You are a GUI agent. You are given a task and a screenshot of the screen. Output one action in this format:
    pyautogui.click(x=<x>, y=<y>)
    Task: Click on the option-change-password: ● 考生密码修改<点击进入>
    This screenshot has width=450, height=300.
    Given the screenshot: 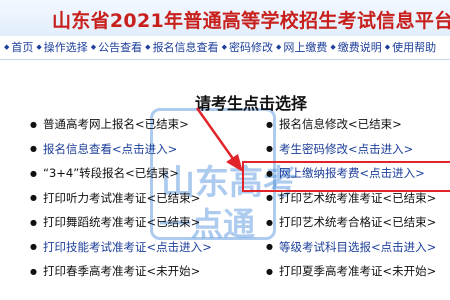 What is the action you would take?
    pyautogui.click(x=351, y=149)
    